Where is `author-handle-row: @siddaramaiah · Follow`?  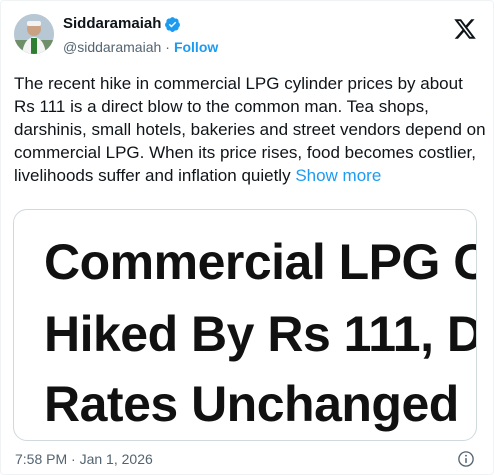 author-handle-row: @siddaramaiah · Follow is located at coordinates (140, 47).